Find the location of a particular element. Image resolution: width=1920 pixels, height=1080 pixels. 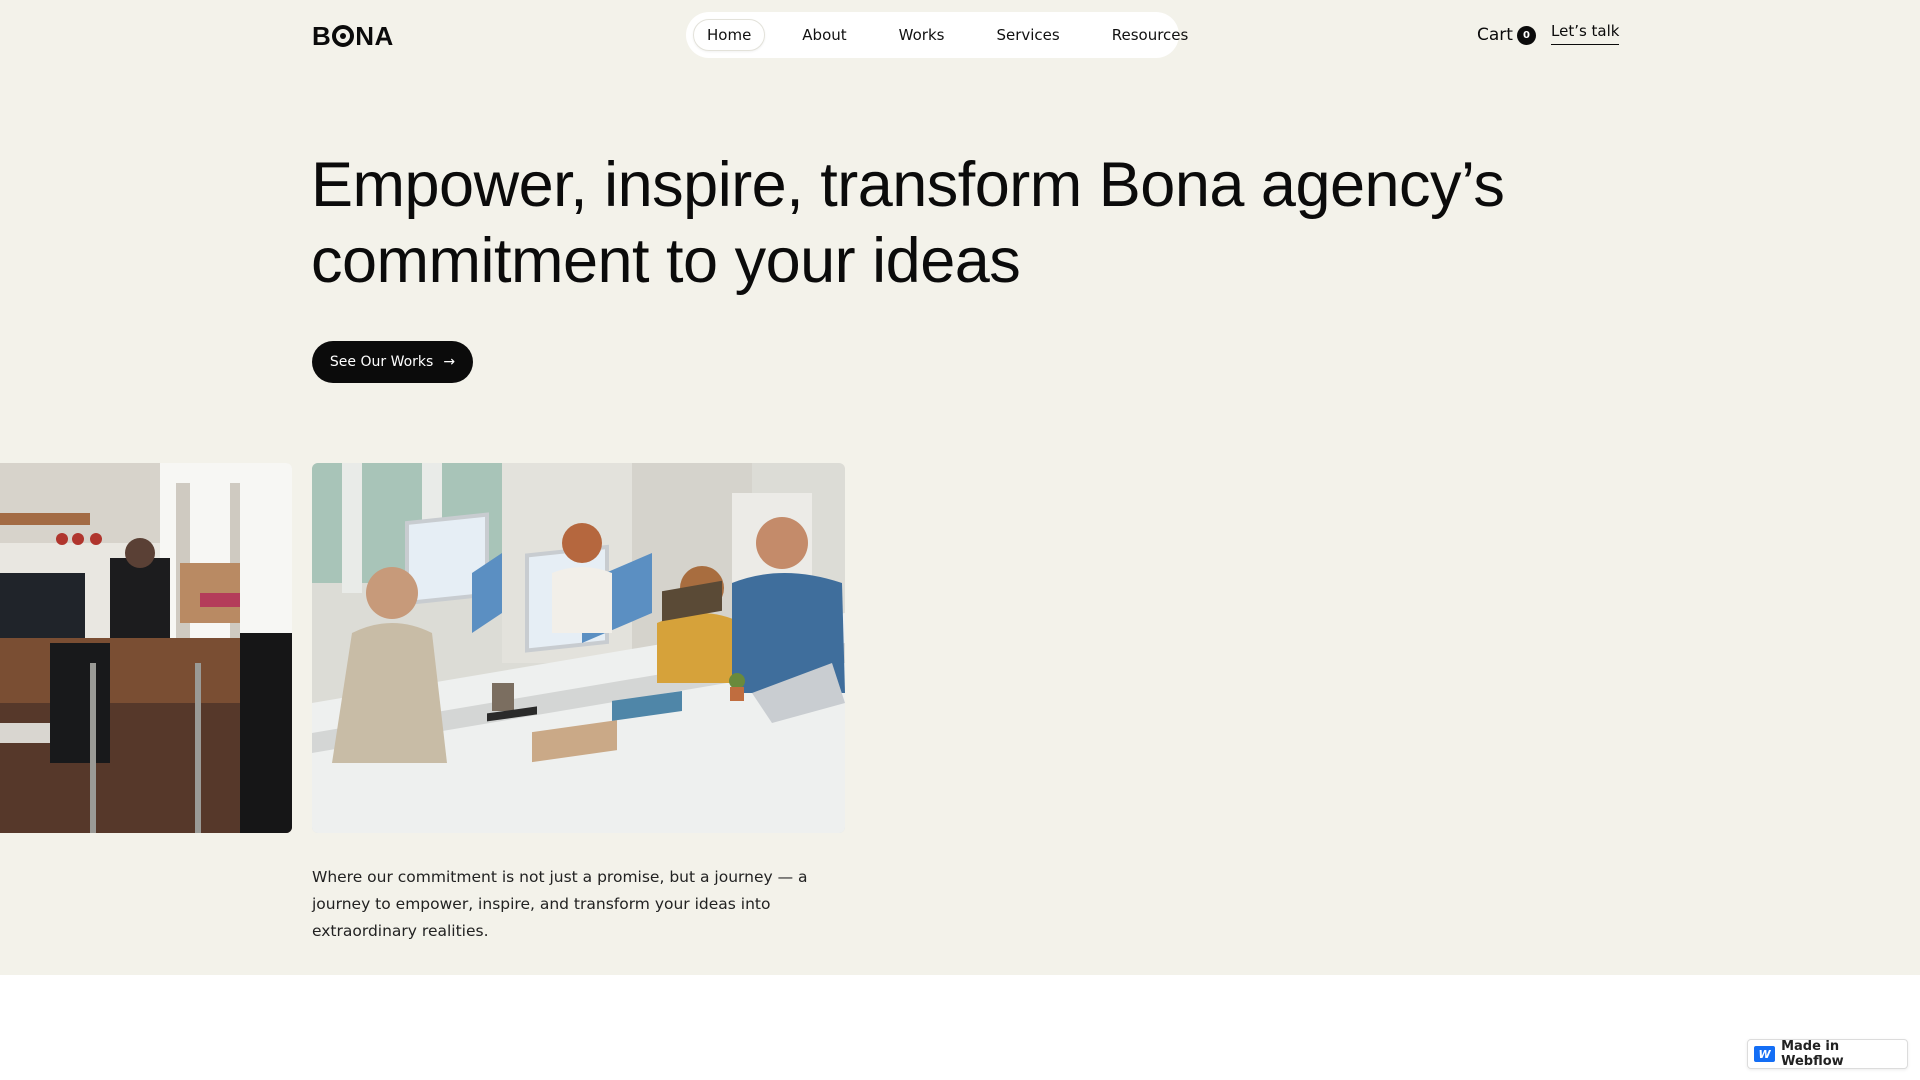

main-nav: Home About Works Services Resources is located at coordinates (937, 35).